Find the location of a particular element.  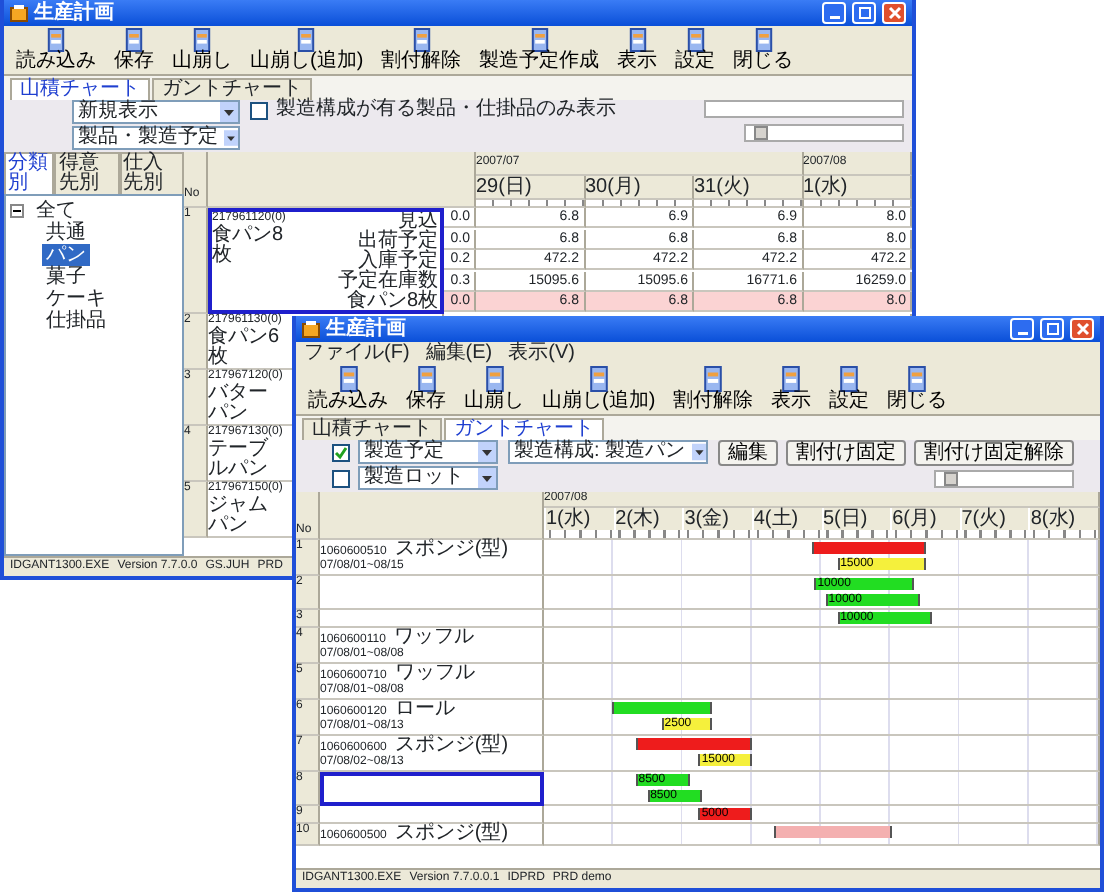

tree-item: 全て is located at coordinates (56, 211).